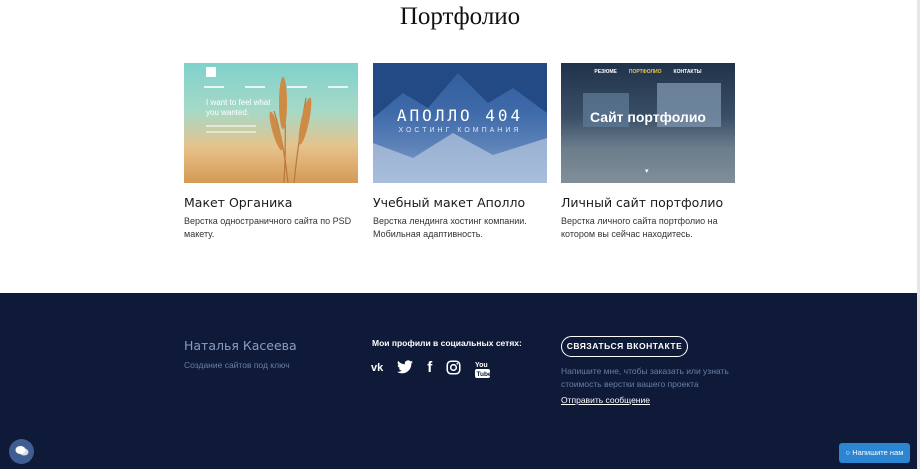 Image resolution: width=920 pixels, height=469 pixels. Describe the element at coordinates (848, 452) in the screenshot. I see `chat-bubble-icon: ○` at that location.